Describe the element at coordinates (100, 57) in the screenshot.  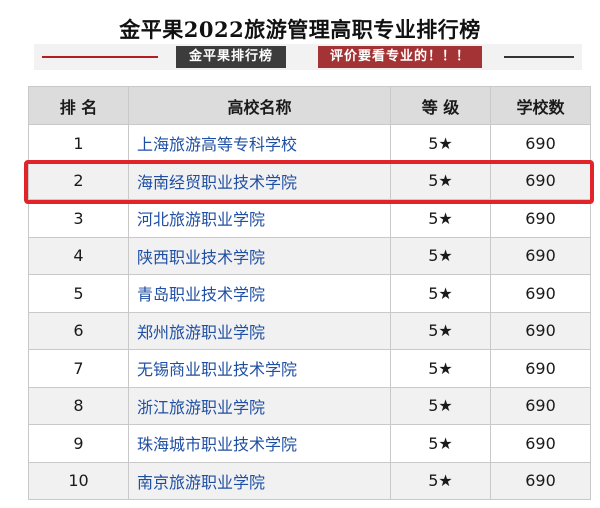
I see `banner-divider-left` at that location.